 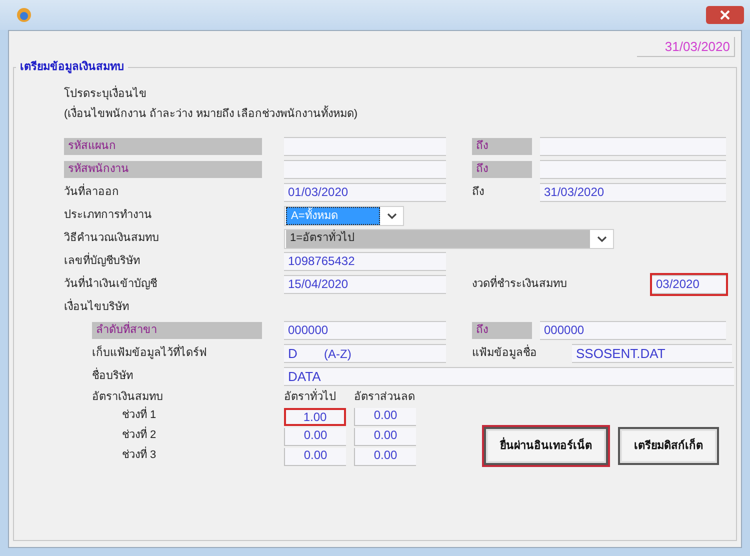 What do you see at coordinates (509, 376) in the screenshot?
I see `text-field: DATA` at bounding box center [509, 376].